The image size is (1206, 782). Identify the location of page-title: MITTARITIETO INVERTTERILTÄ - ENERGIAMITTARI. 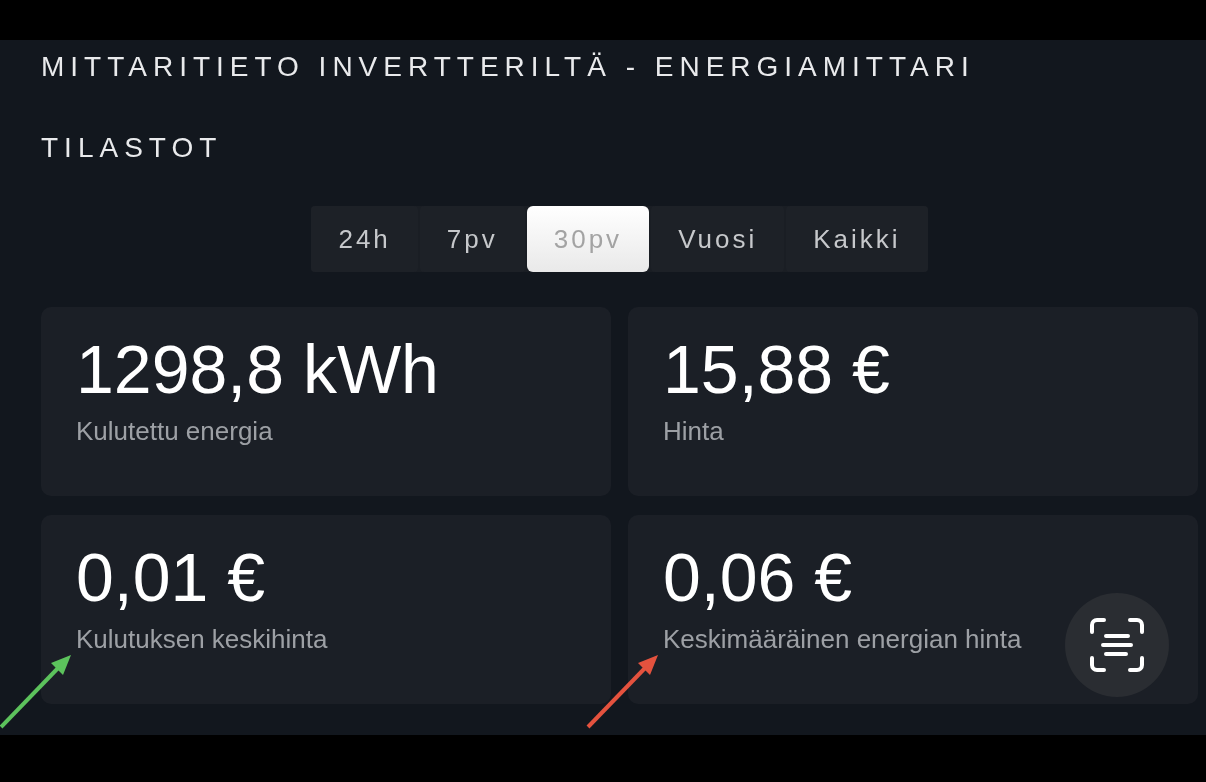
(508, 67).